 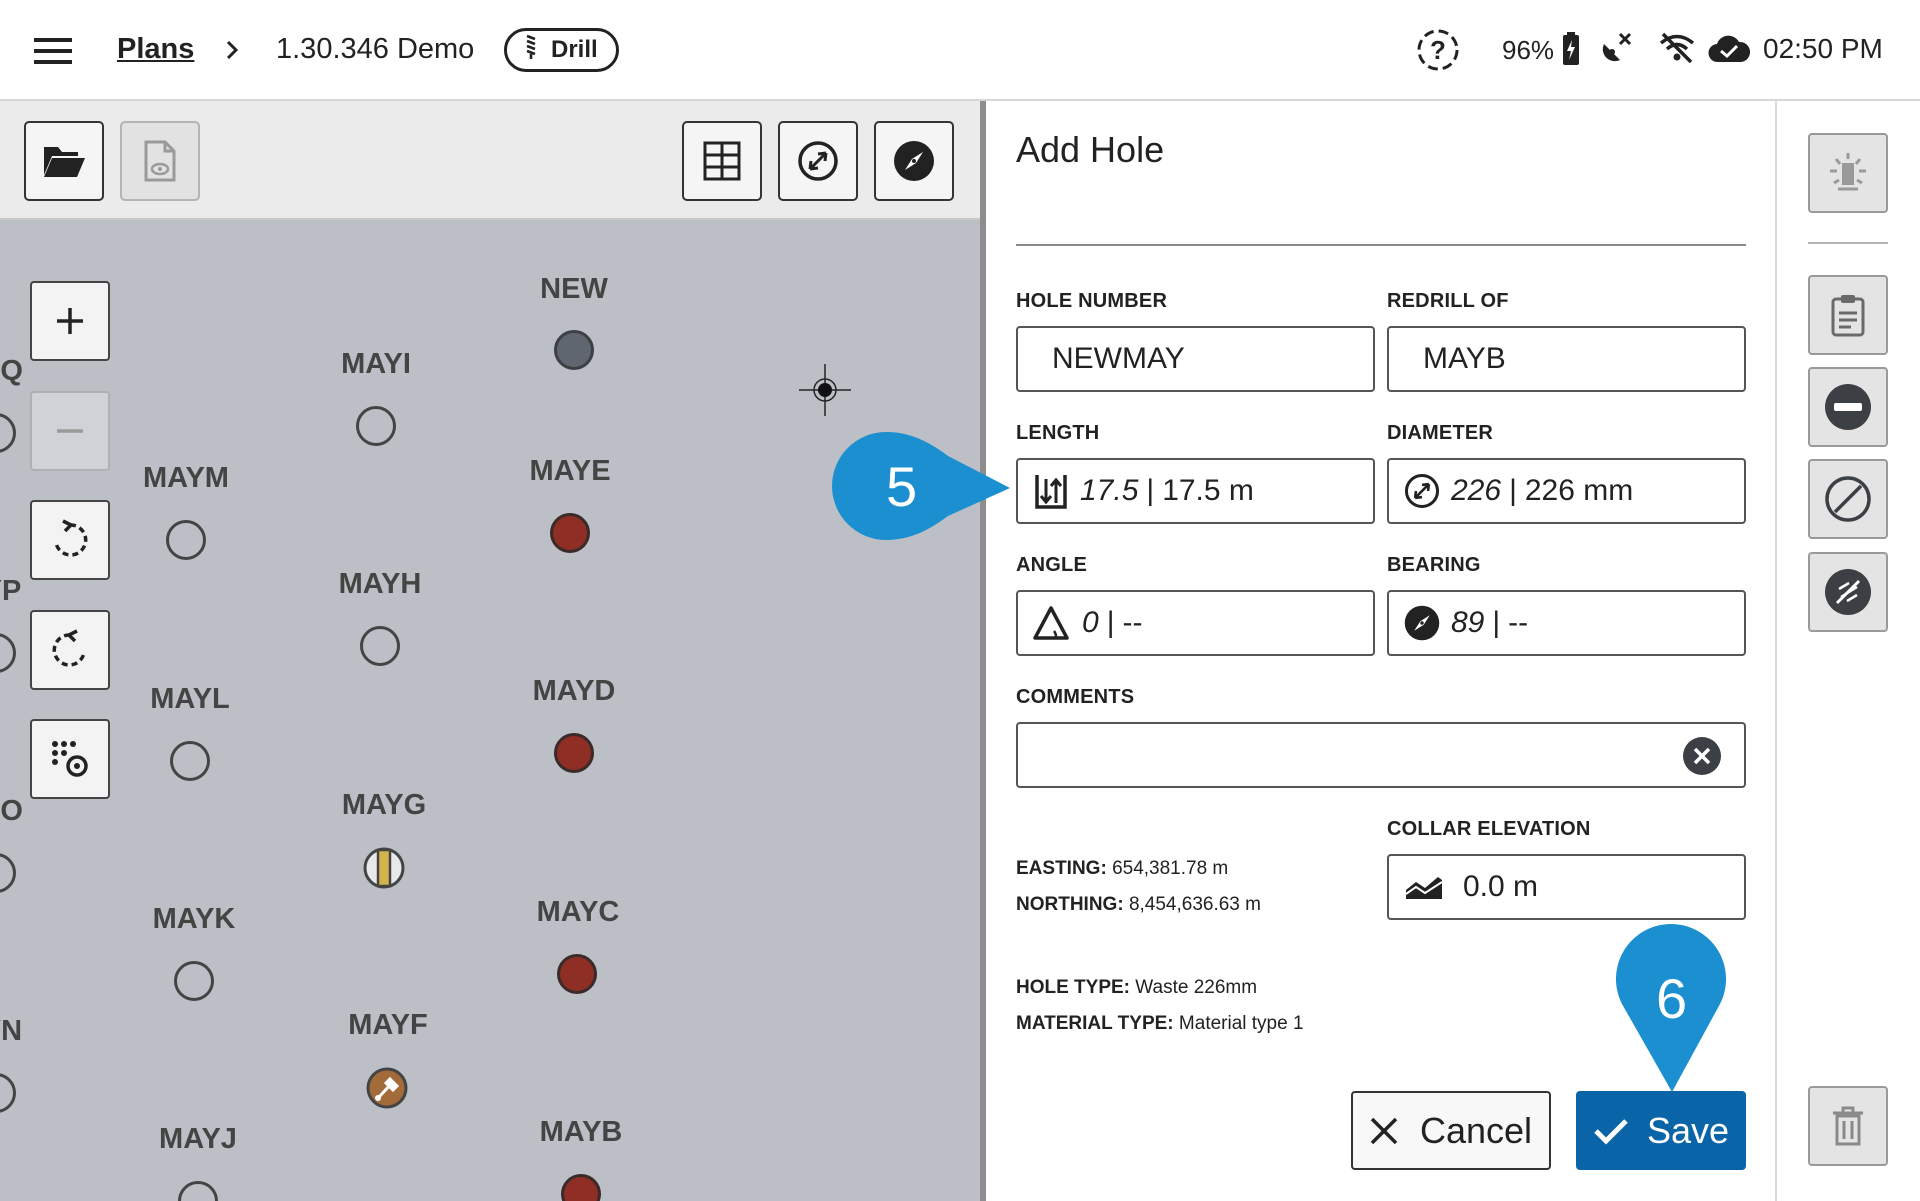 I want to click on redrill-of-field: MAYB, so click(x=1566, y=359).